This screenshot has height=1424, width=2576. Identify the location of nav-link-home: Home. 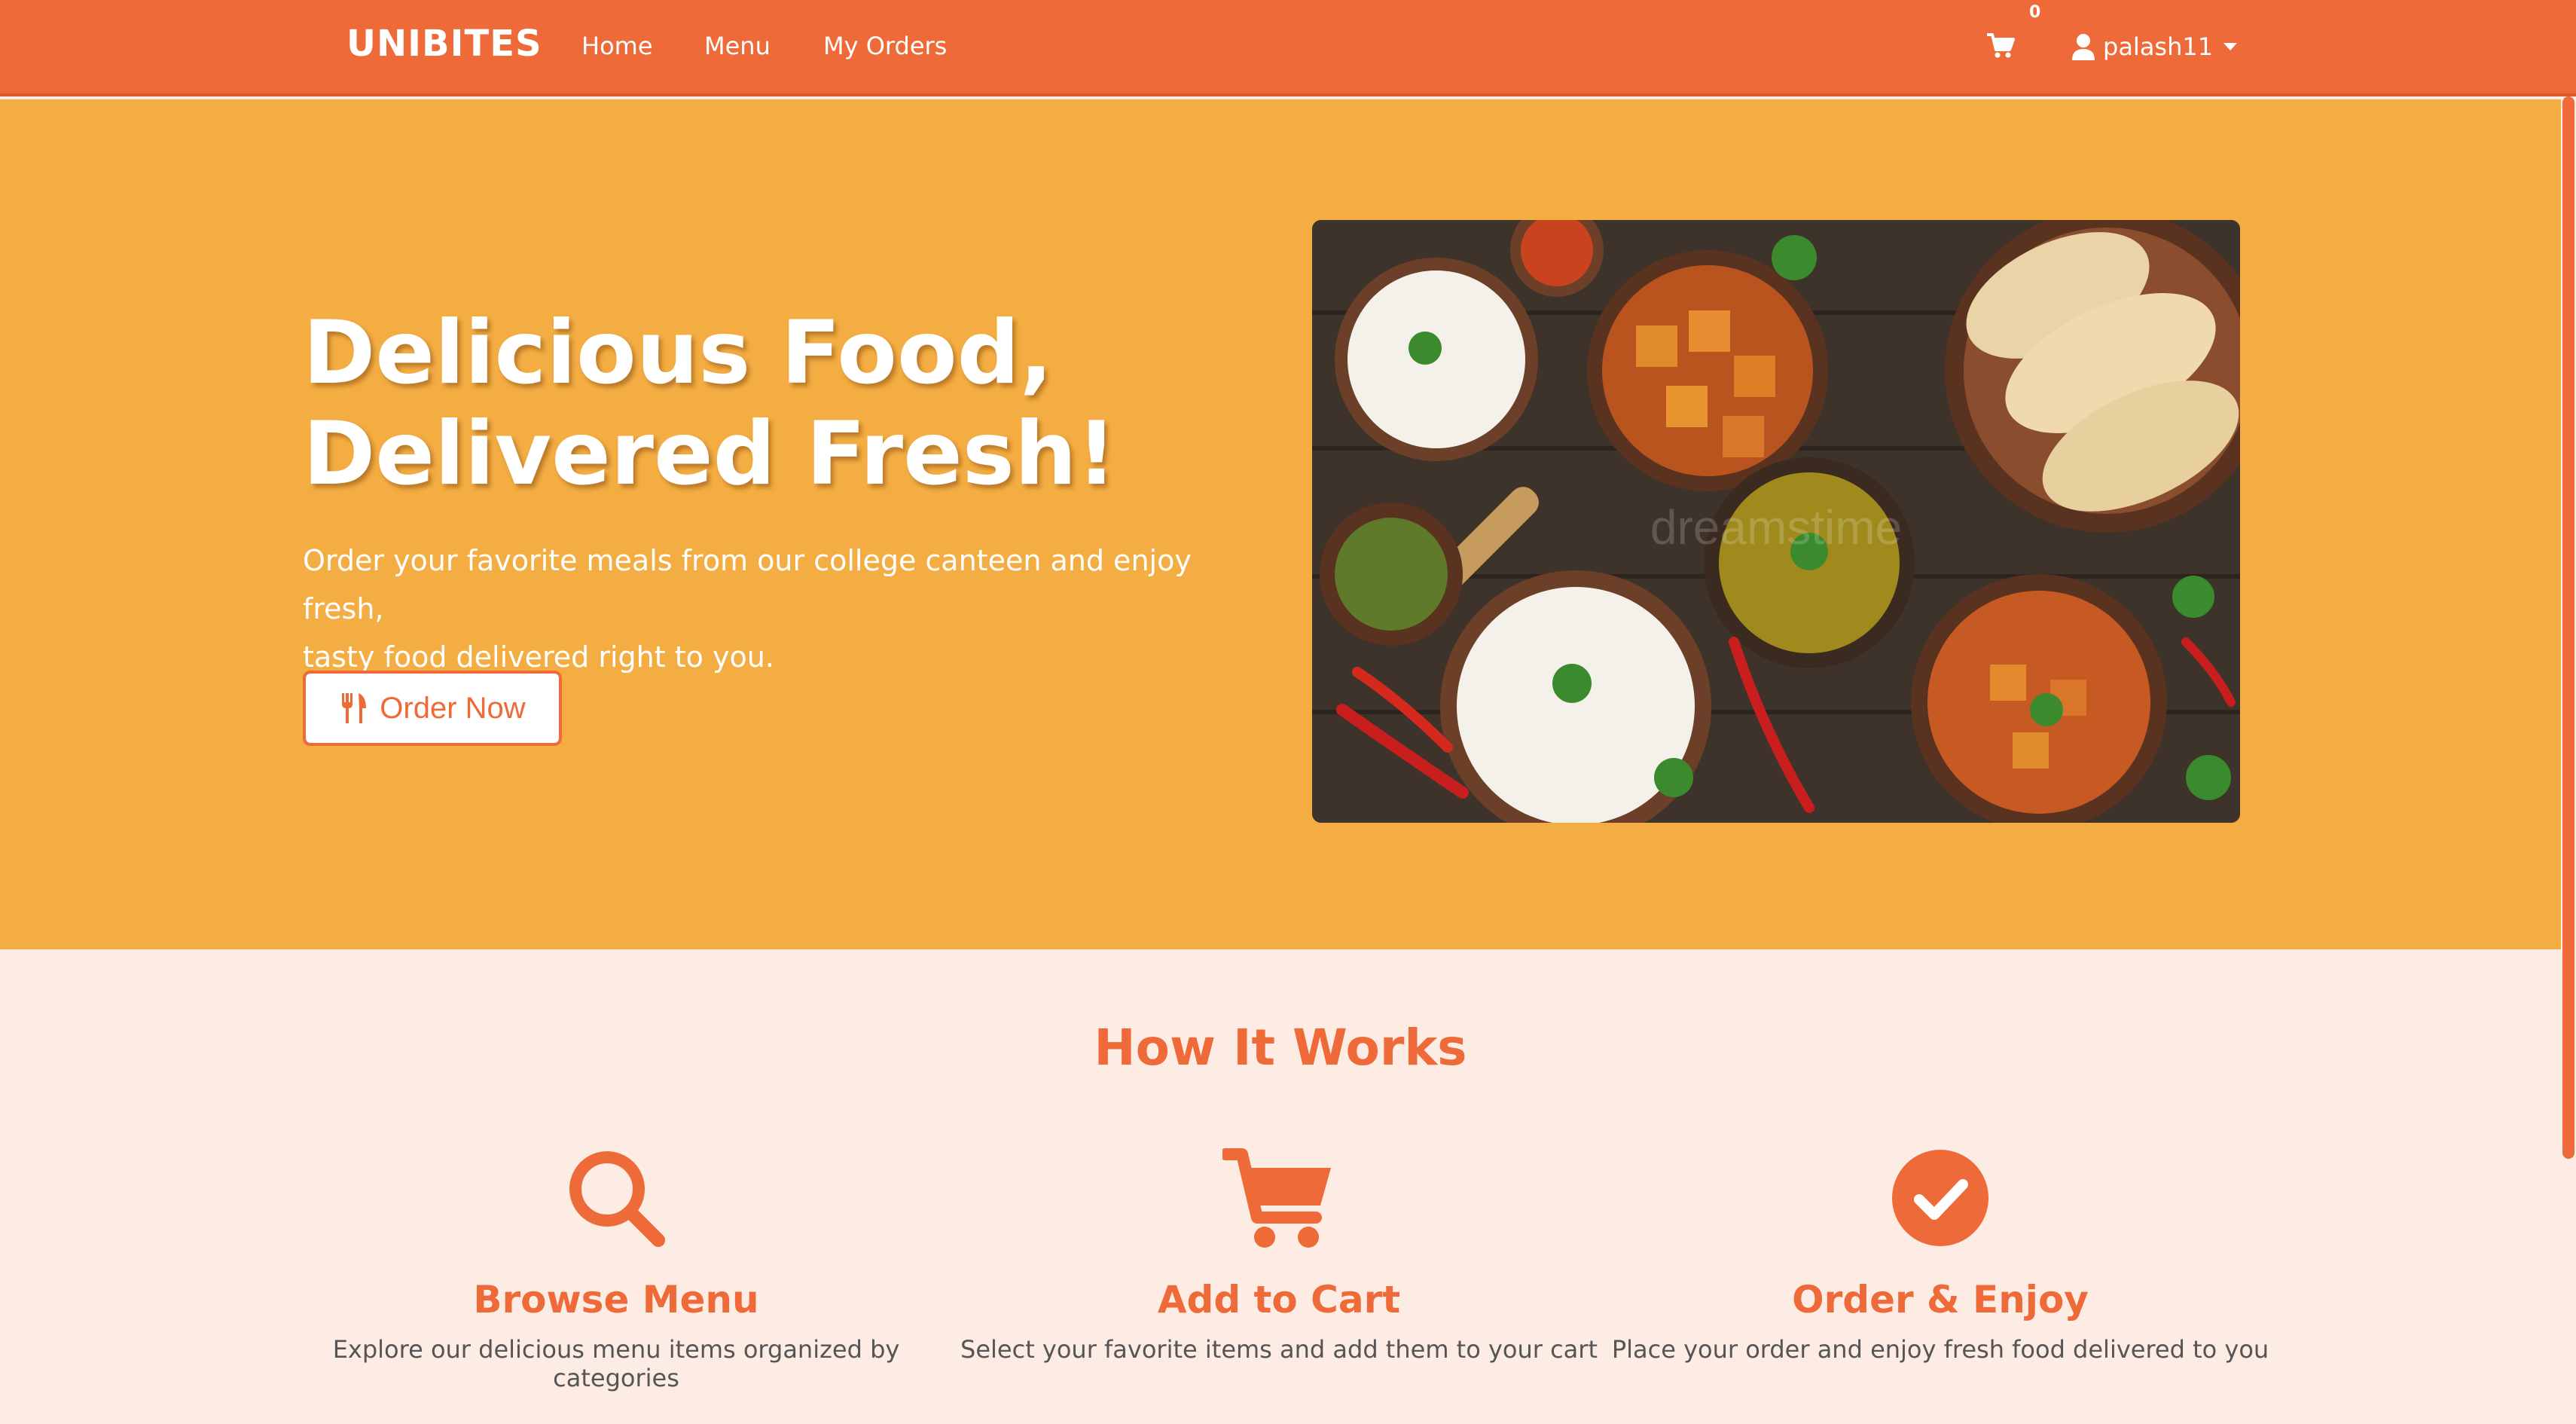
(617, 46).